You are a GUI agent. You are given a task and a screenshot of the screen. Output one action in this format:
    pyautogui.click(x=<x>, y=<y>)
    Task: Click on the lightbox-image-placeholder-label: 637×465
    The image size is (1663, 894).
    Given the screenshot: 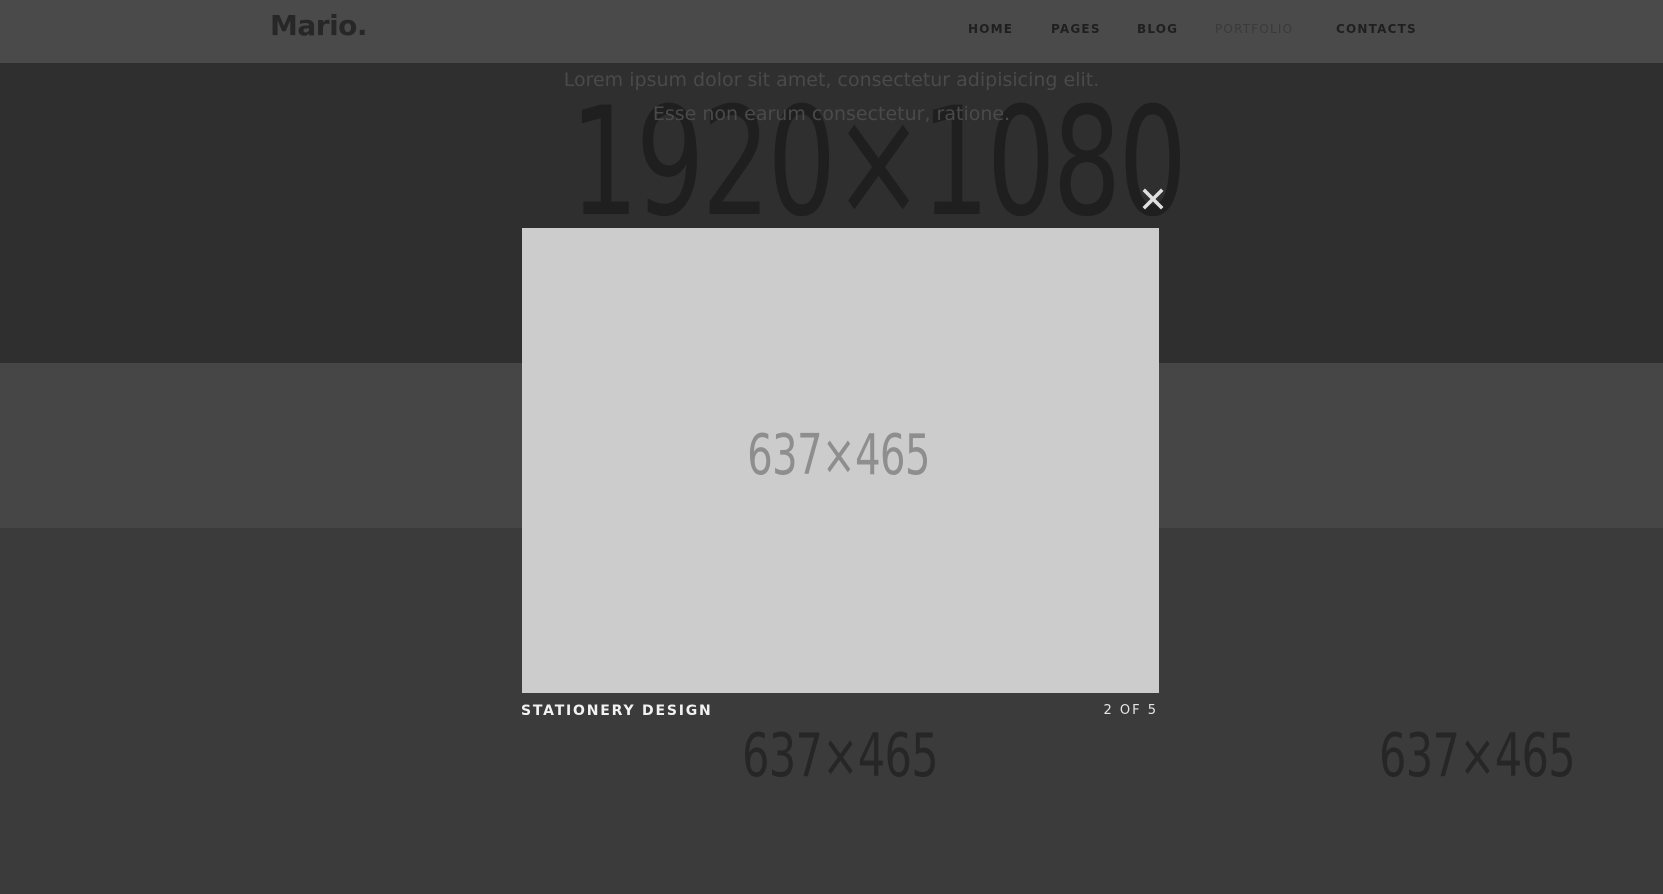 What is the action you would take?
    pyautogui.click(x=838, y=455)
    